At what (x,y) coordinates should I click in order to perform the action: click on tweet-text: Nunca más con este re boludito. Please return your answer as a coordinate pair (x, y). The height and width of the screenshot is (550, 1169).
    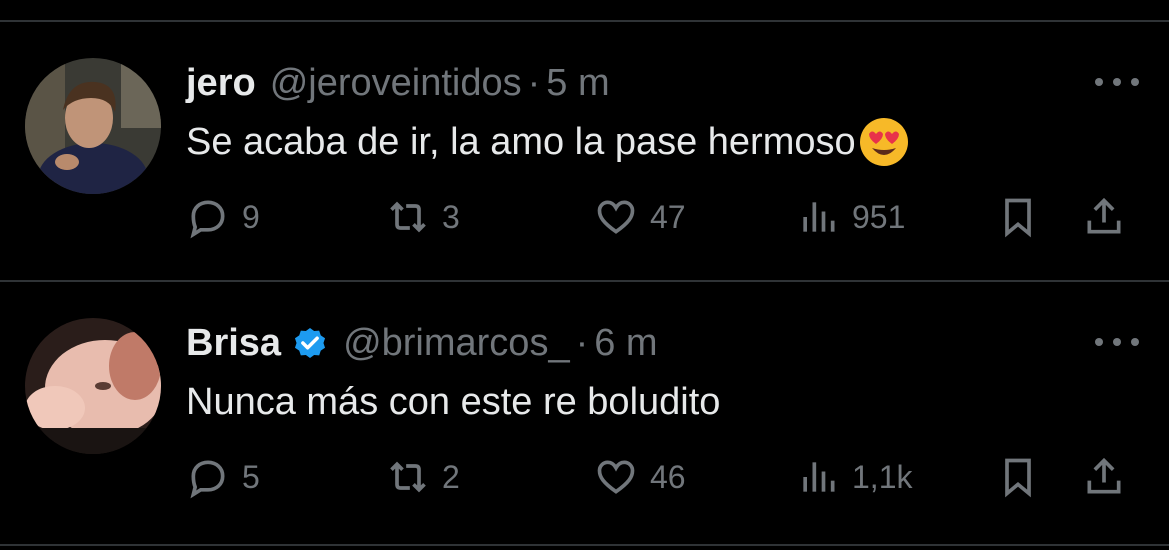
    Looking at the image, I should click on (453, 401).